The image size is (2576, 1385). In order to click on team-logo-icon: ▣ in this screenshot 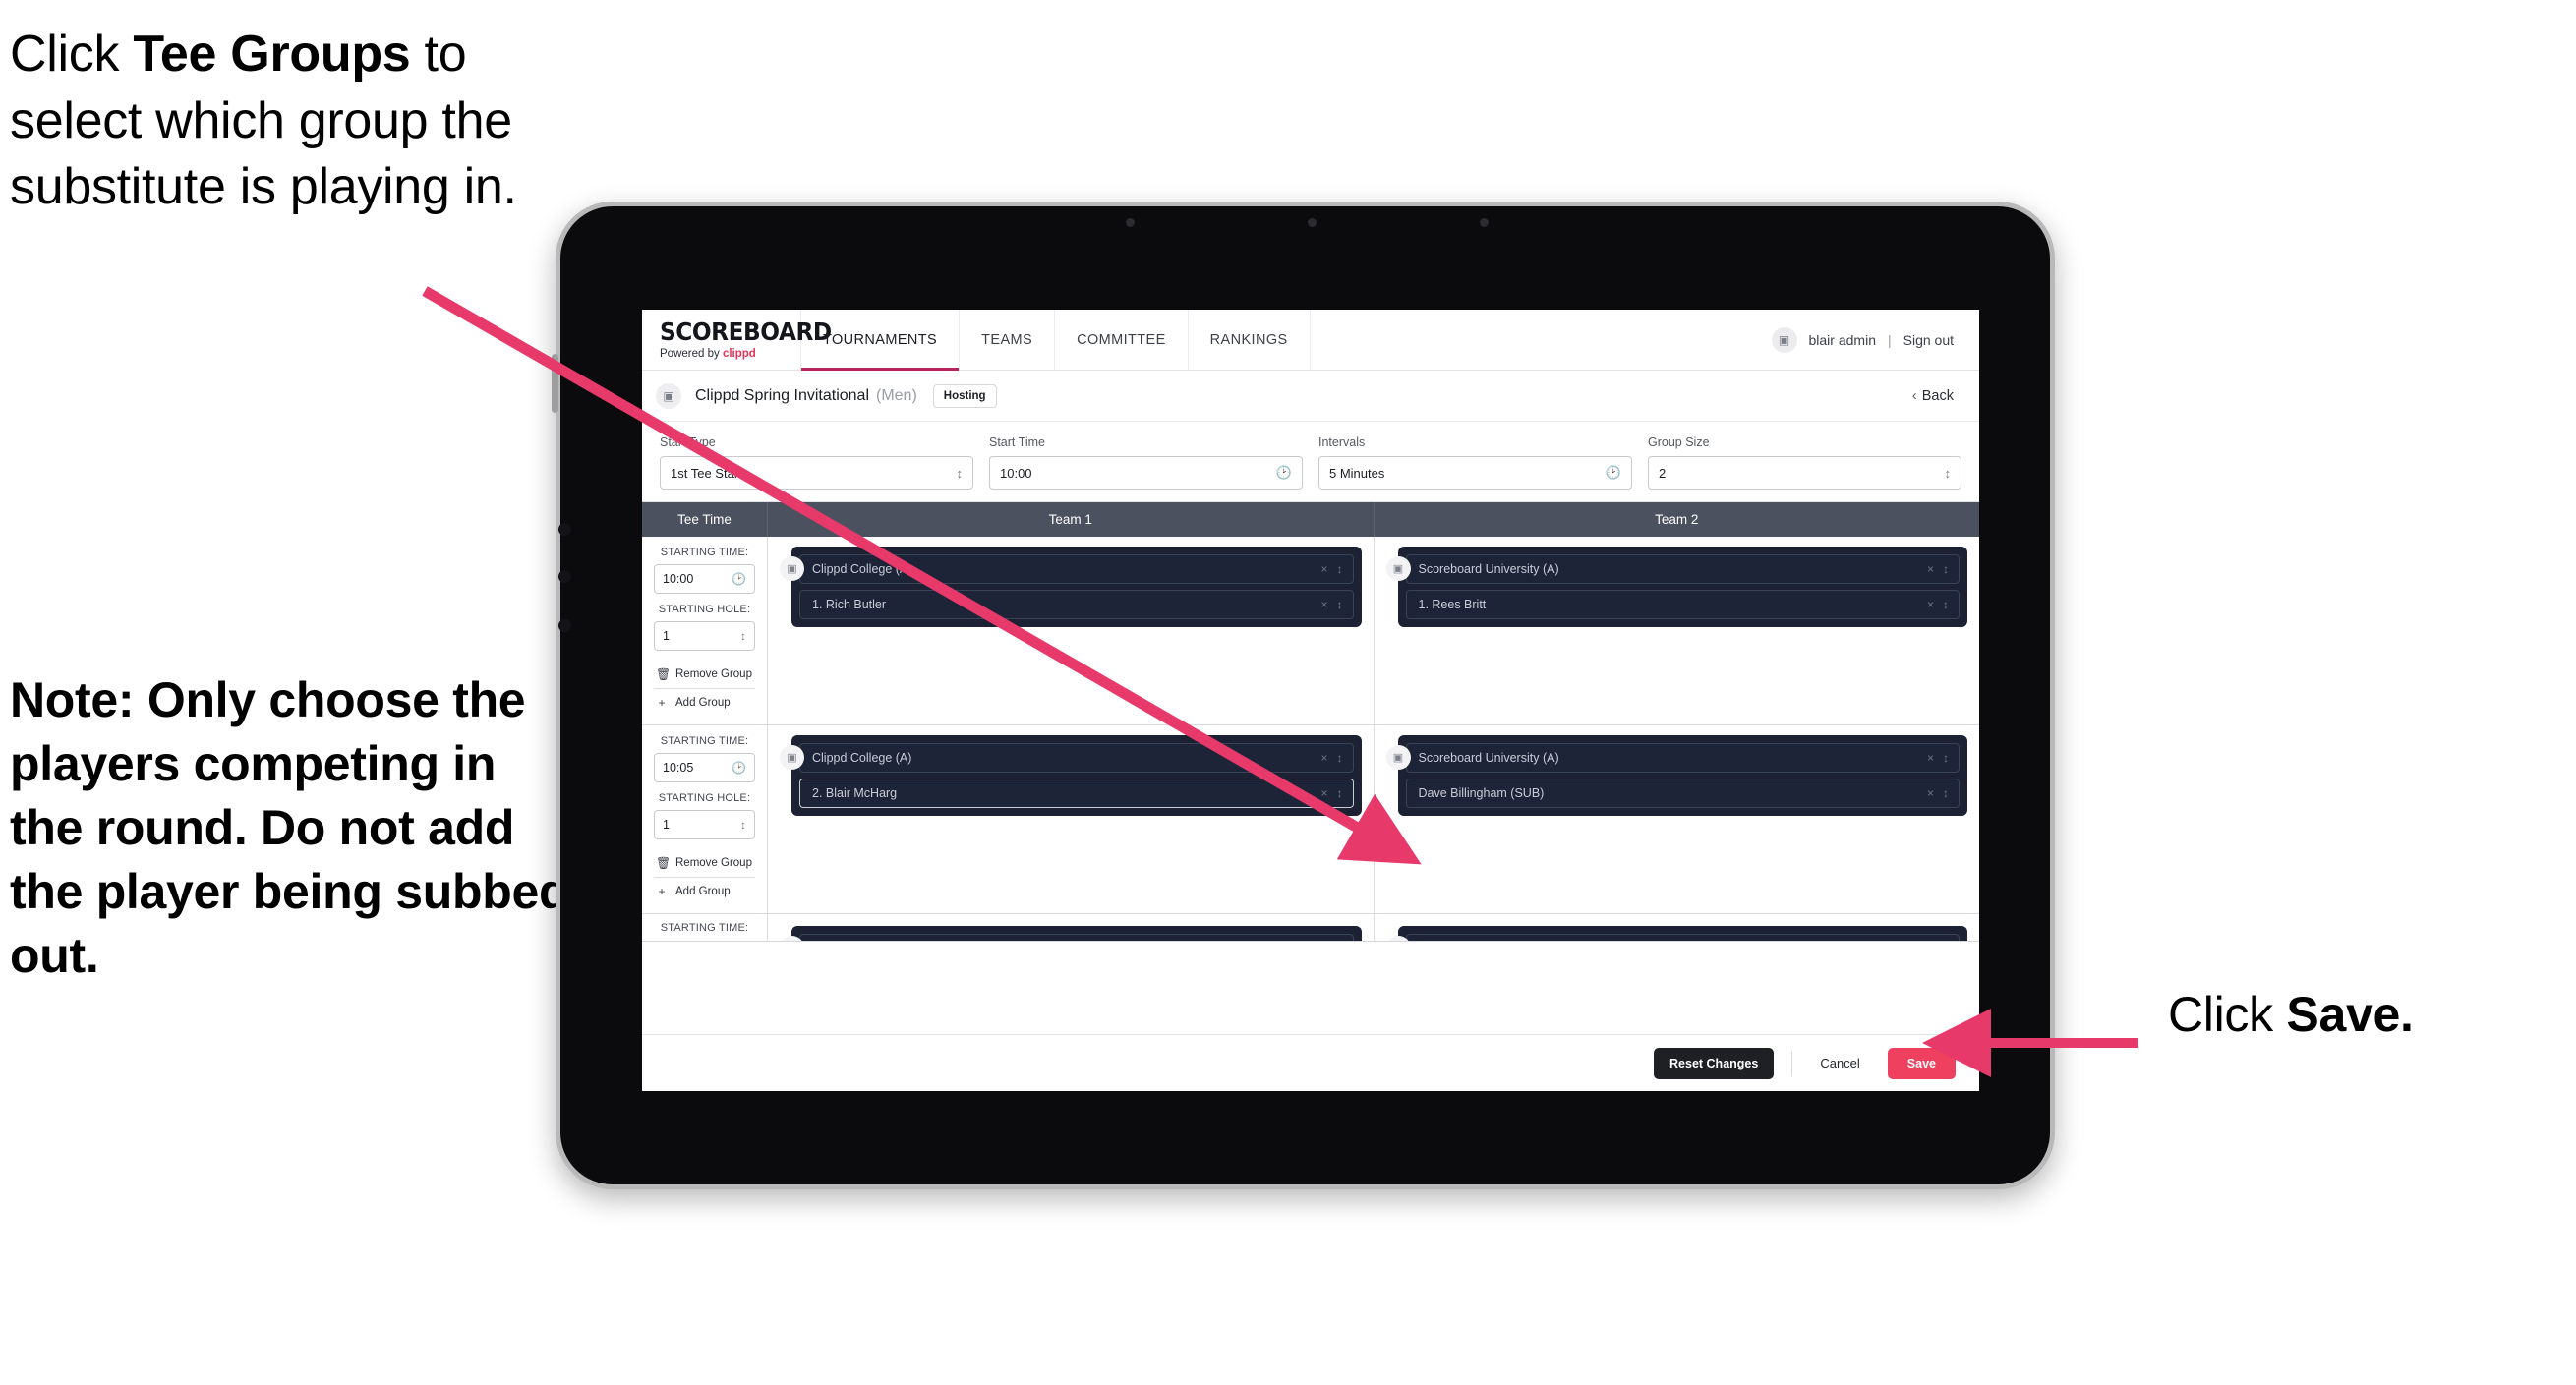, I will do `click(792, 757)`.